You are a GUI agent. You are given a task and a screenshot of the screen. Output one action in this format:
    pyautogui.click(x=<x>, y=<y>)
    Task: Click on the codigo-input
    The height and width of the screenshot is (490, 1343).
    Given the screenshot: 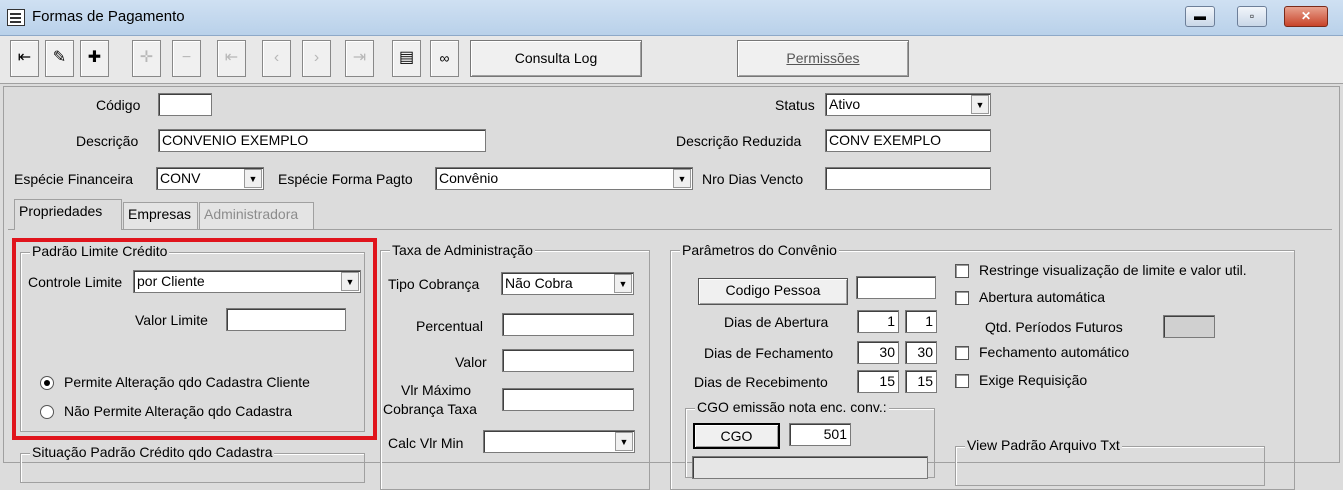 What is the action you would take?
    pyautogui.click(x=185, y=104)
    